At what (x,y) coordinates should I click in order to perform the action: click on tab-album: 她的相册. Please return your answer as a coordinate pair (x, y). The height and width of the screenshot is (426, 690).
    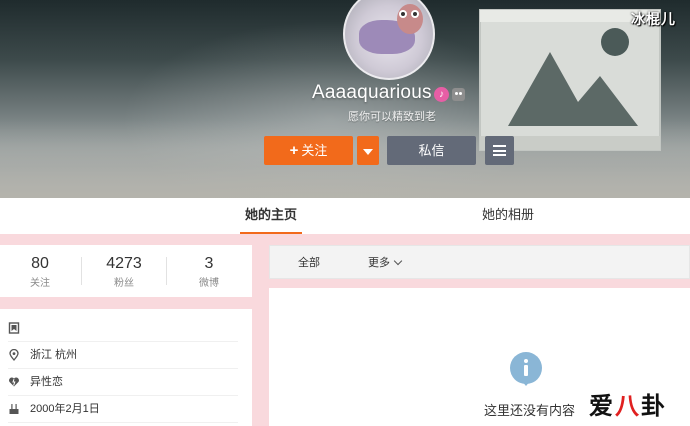
    Looking at the image, I should click on (508, 216).